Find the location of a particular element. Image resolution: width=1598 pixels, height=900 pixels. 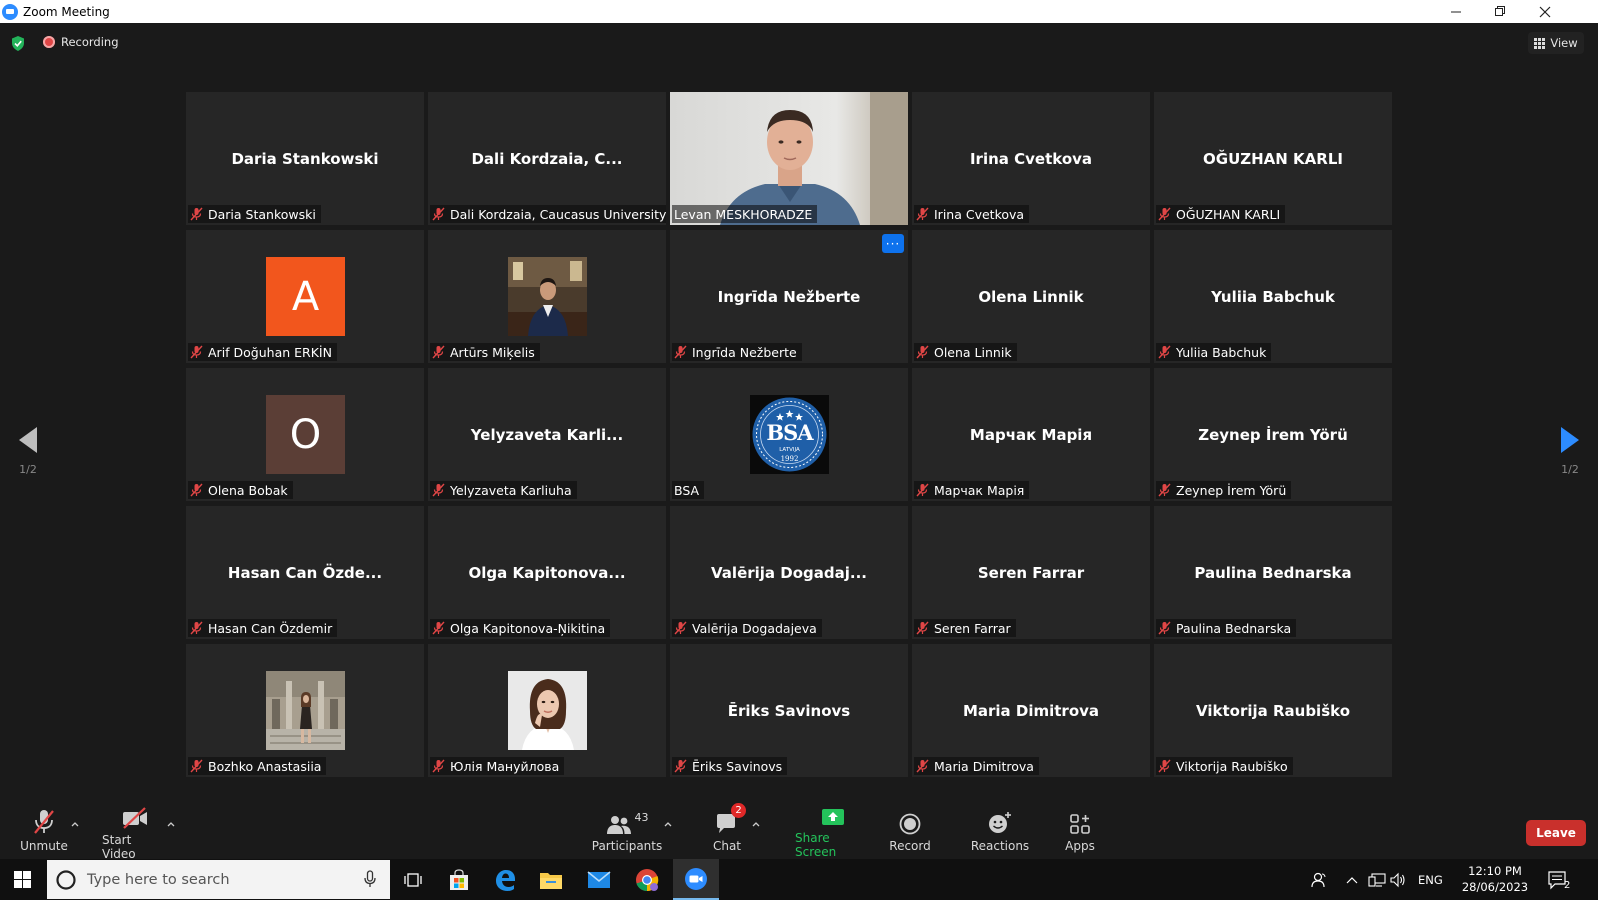

start-video-button: Start Video is located at coordinates (135, 834).